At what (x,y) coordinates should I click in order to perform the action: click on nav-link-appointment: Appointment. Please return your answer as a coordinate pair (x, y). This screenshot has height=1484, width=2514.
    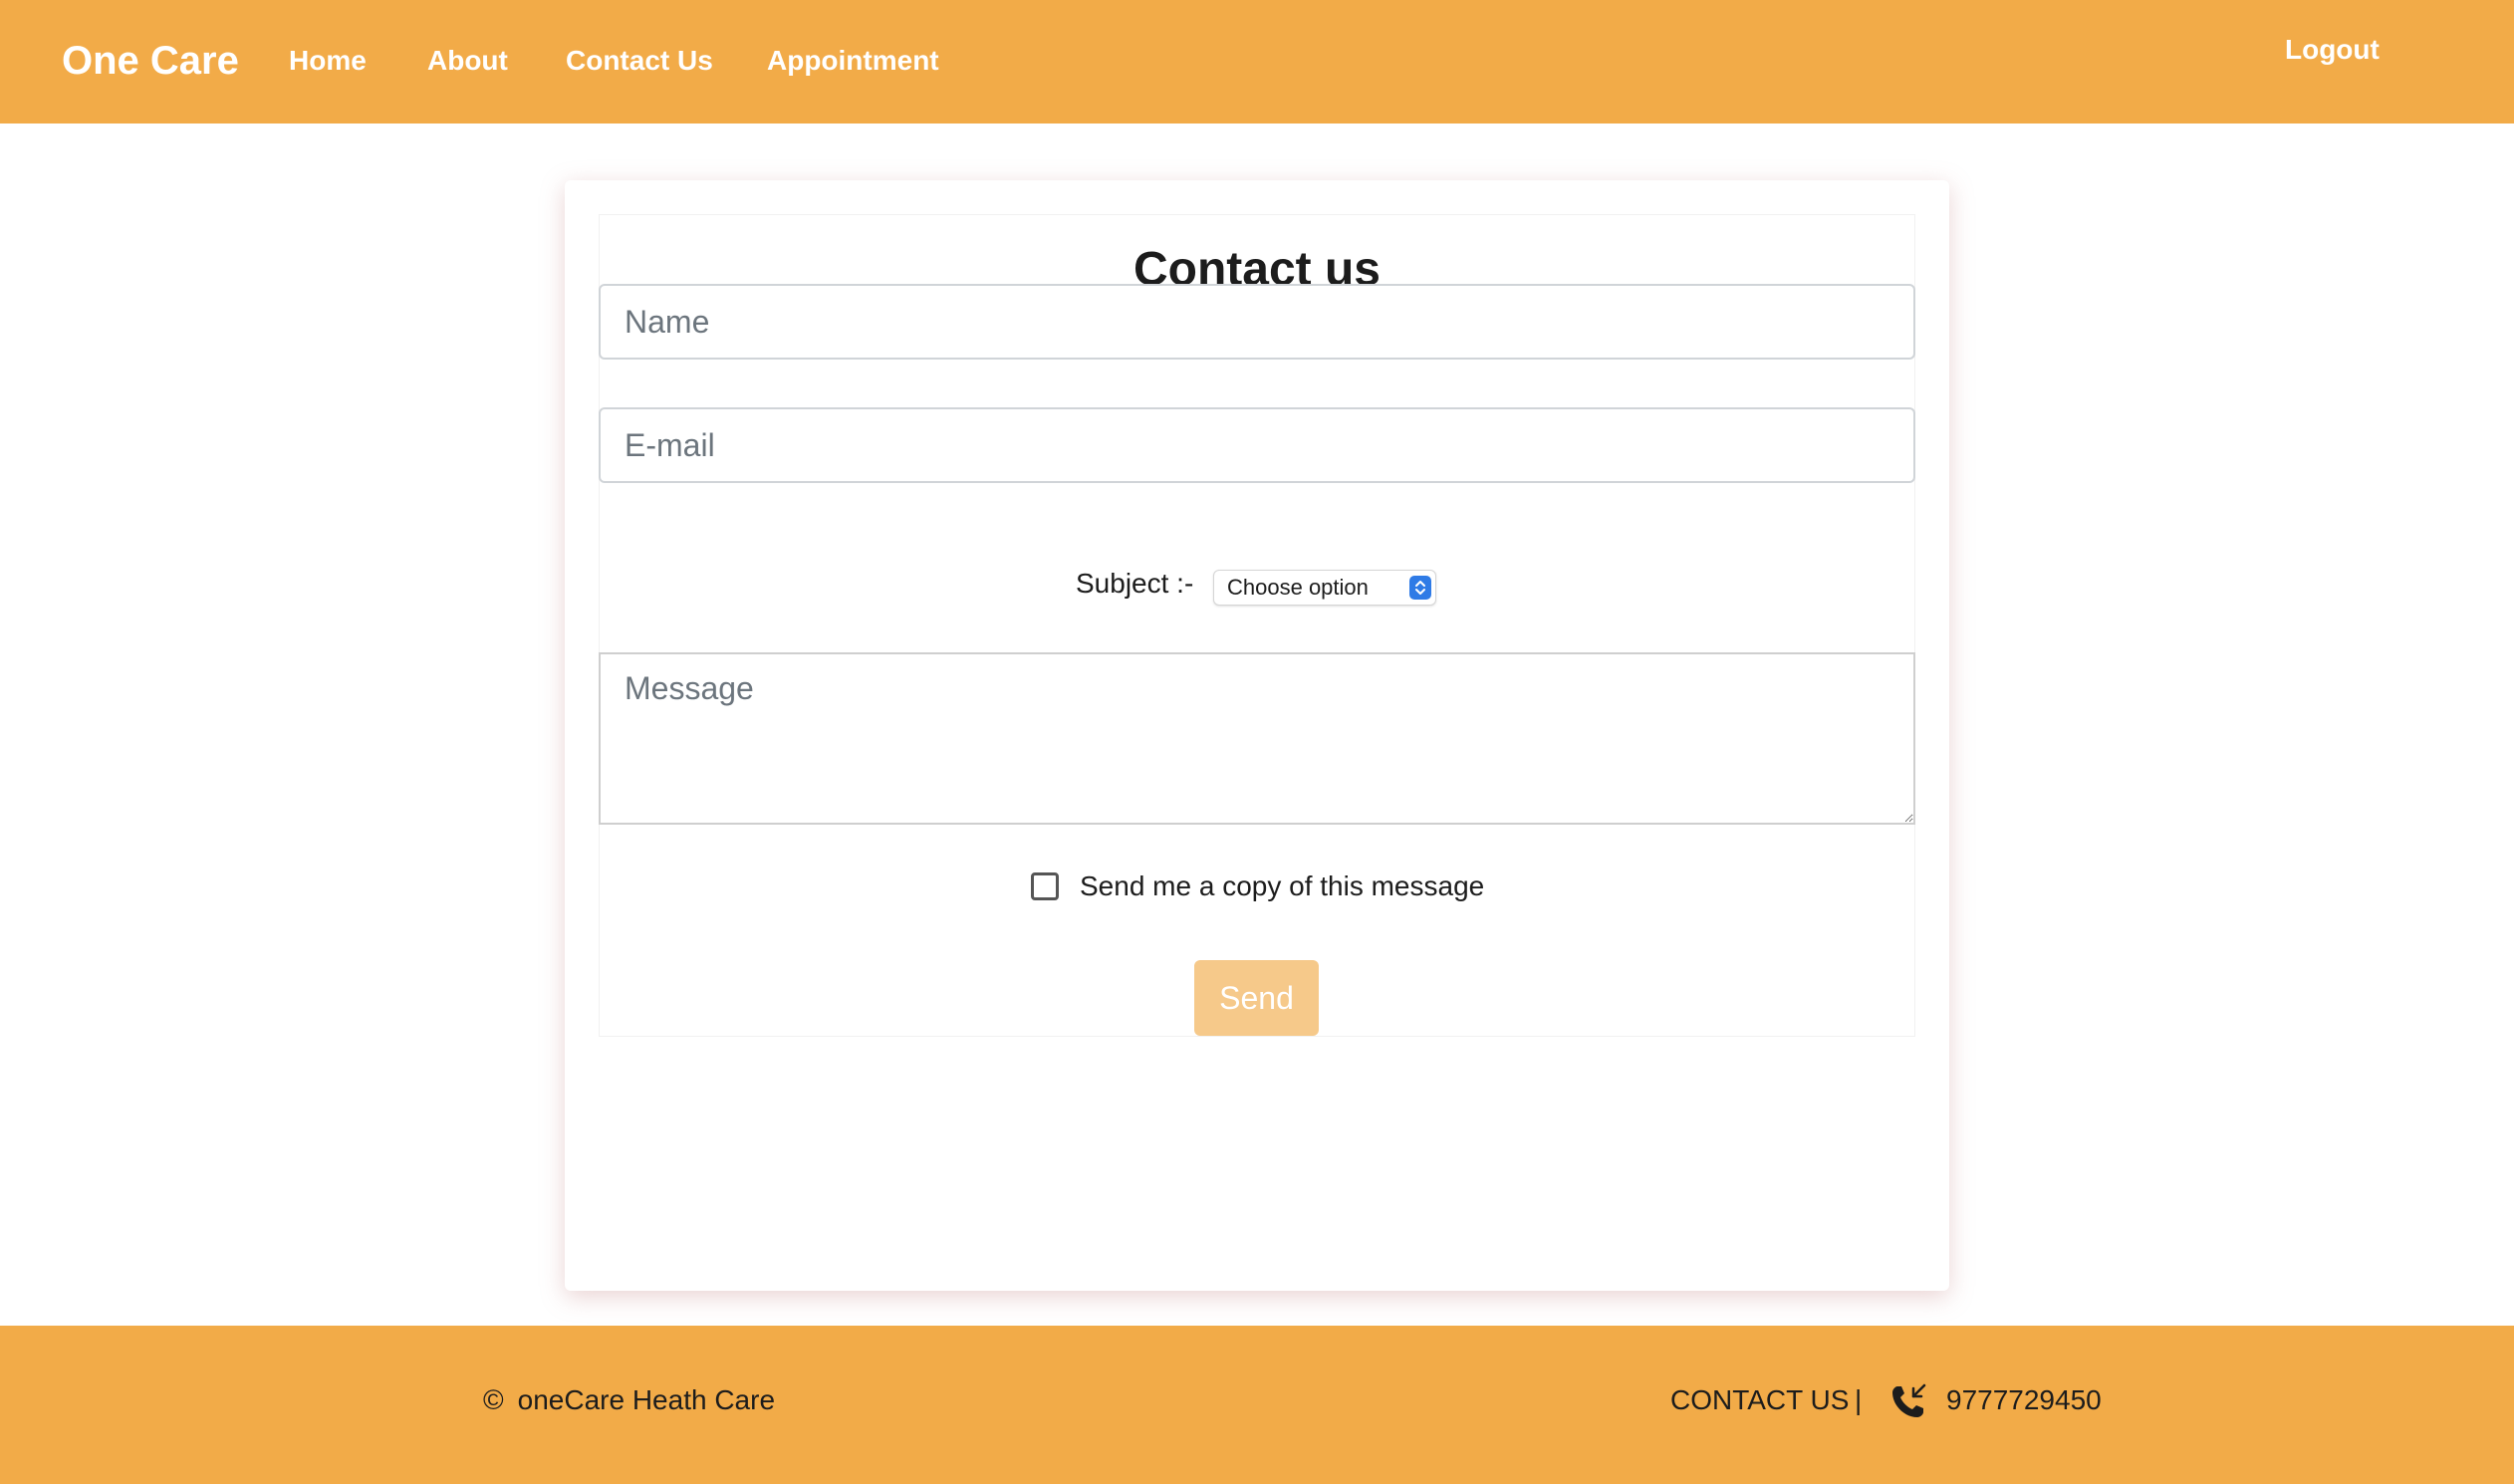
    Looking at the image, I should click on (853, 62).